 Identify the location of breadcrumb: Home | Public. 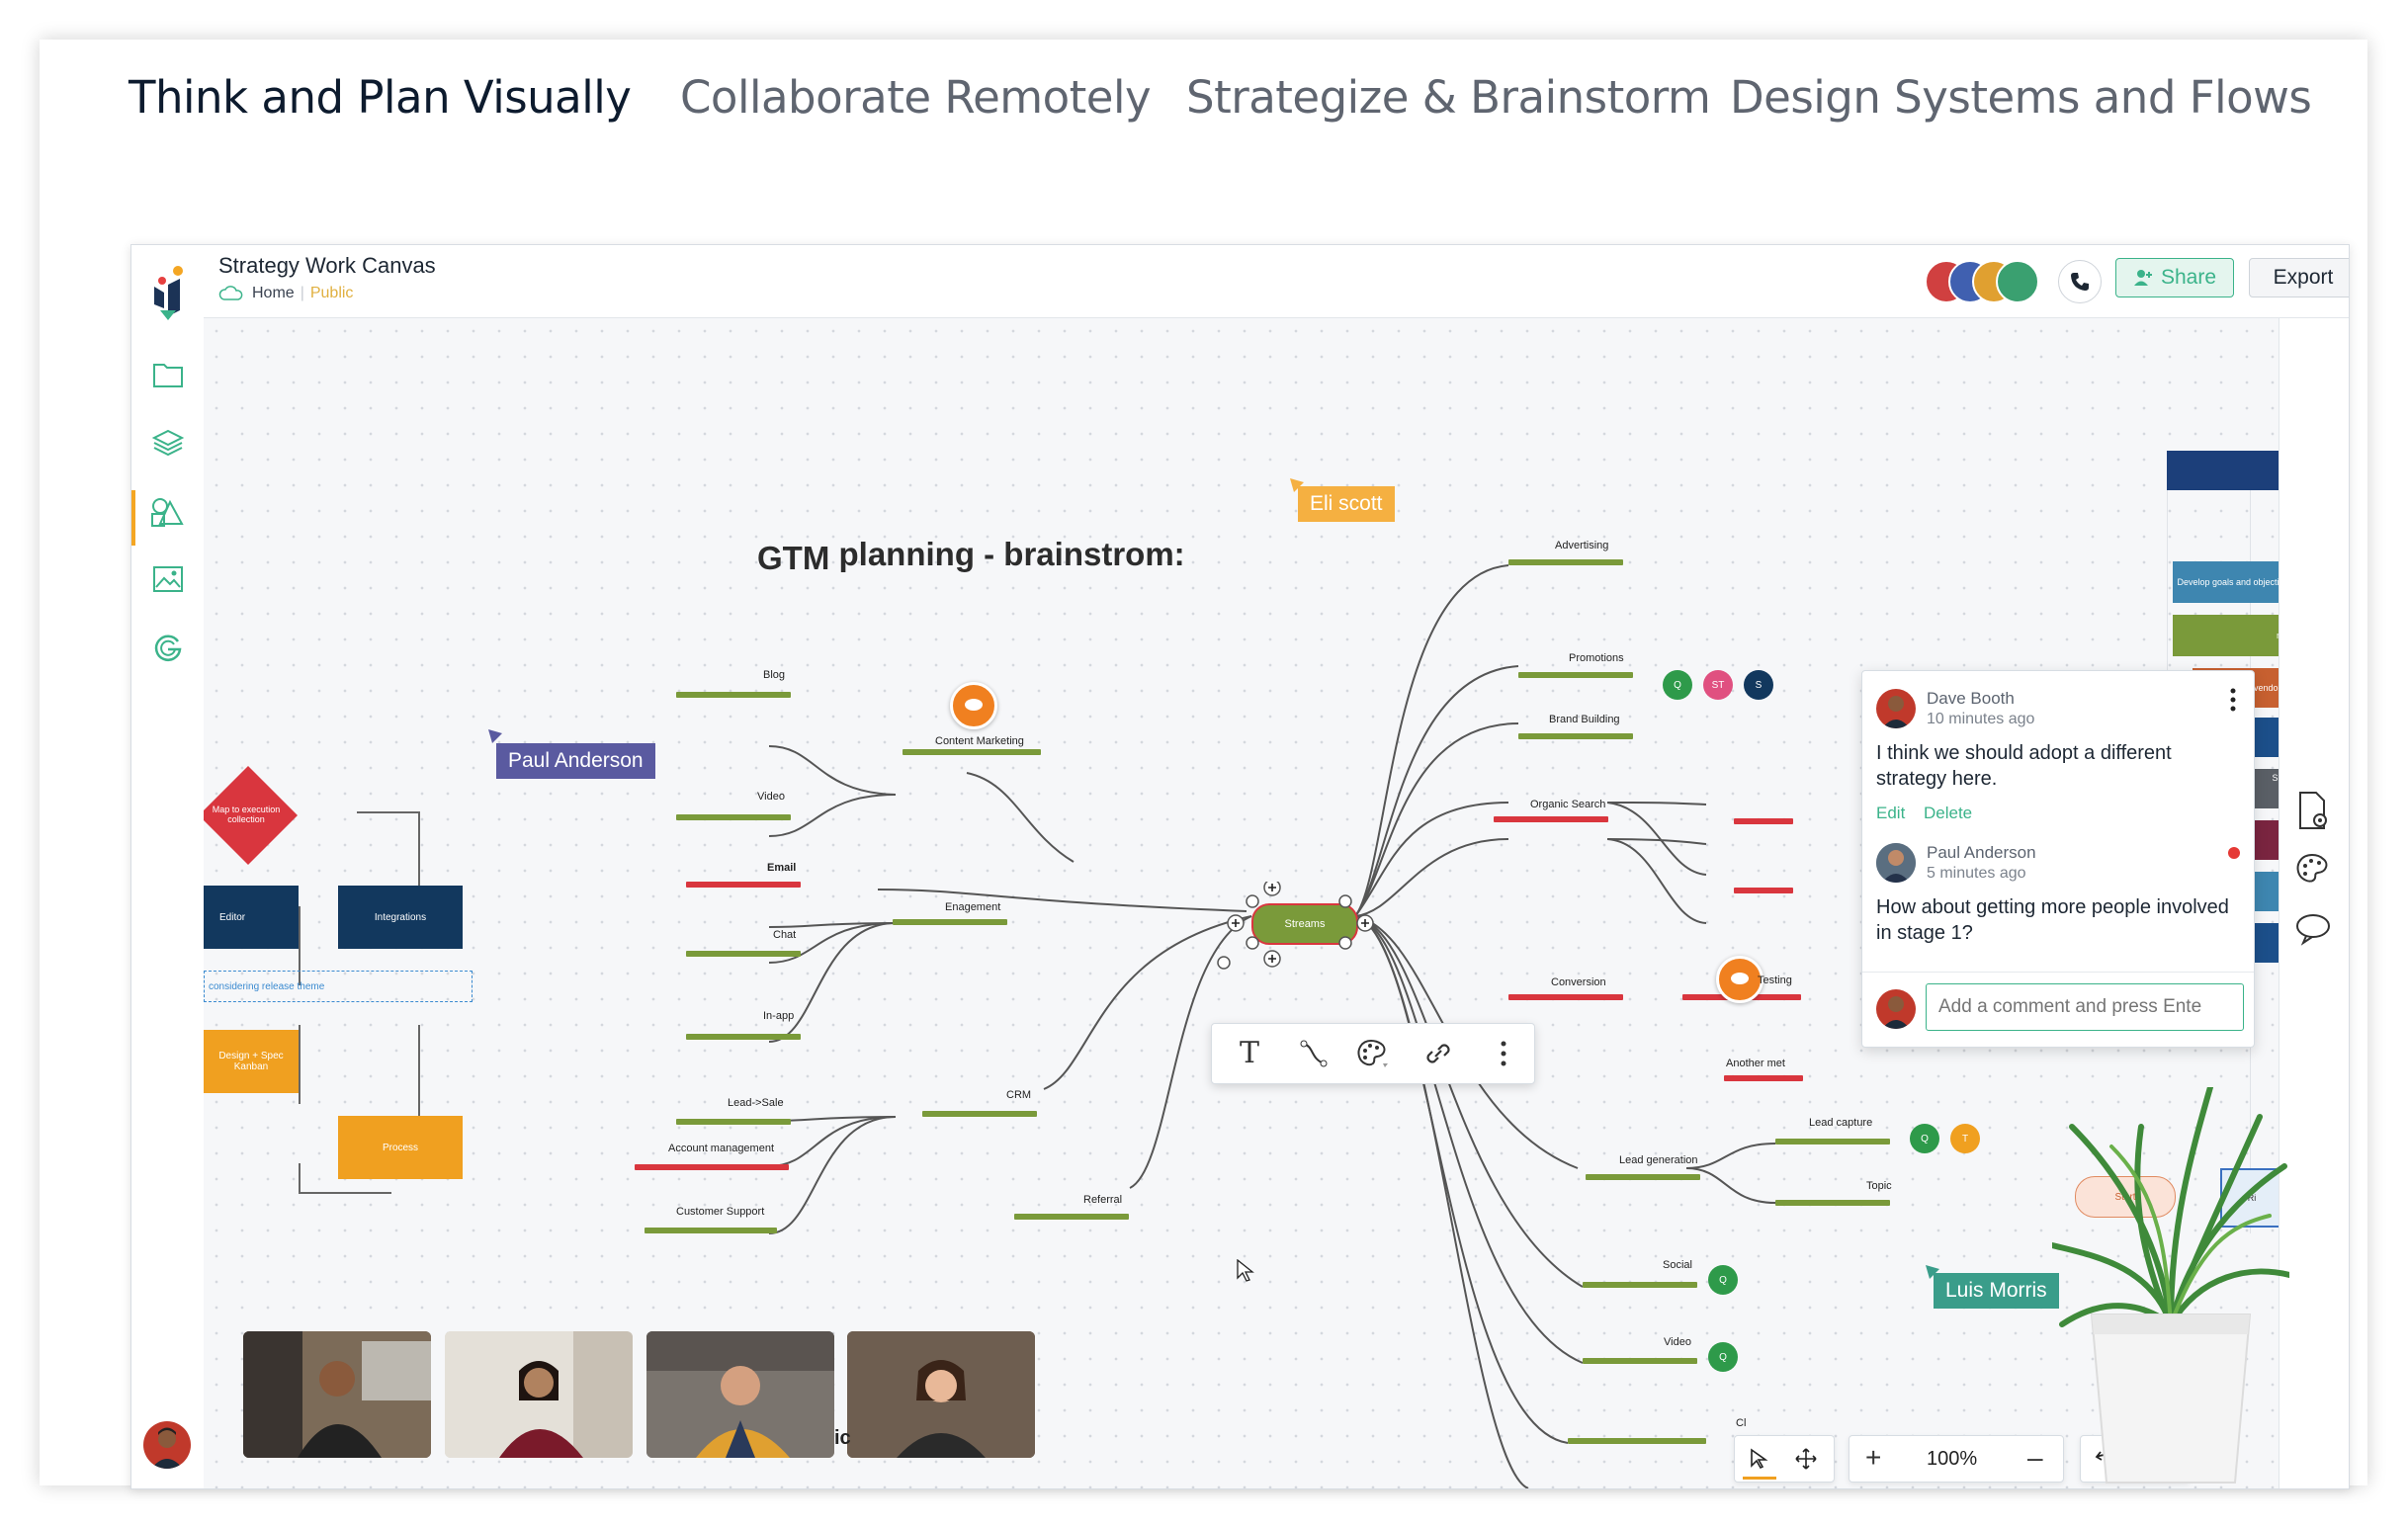
(285, 293).